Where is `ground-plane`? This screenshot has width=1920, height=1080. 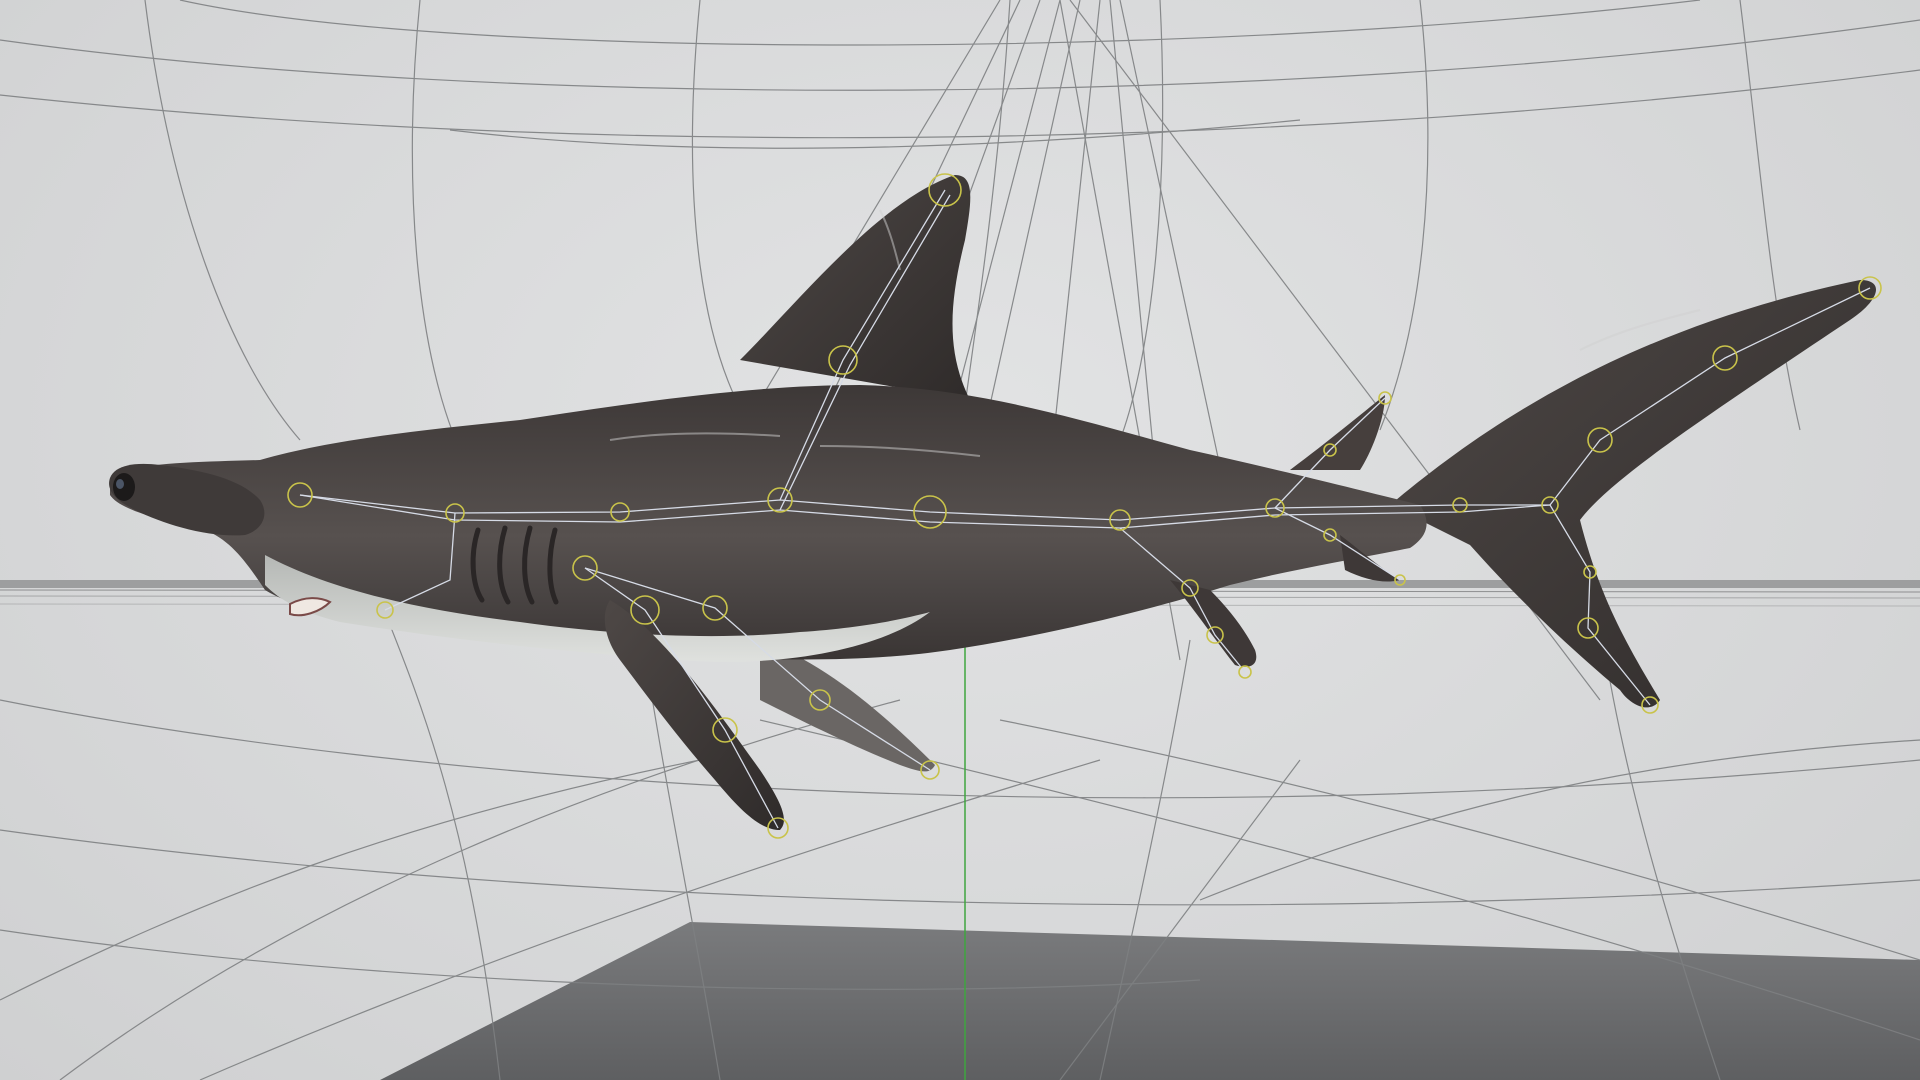
ground-plane is located at coordinates (1150, 1001).